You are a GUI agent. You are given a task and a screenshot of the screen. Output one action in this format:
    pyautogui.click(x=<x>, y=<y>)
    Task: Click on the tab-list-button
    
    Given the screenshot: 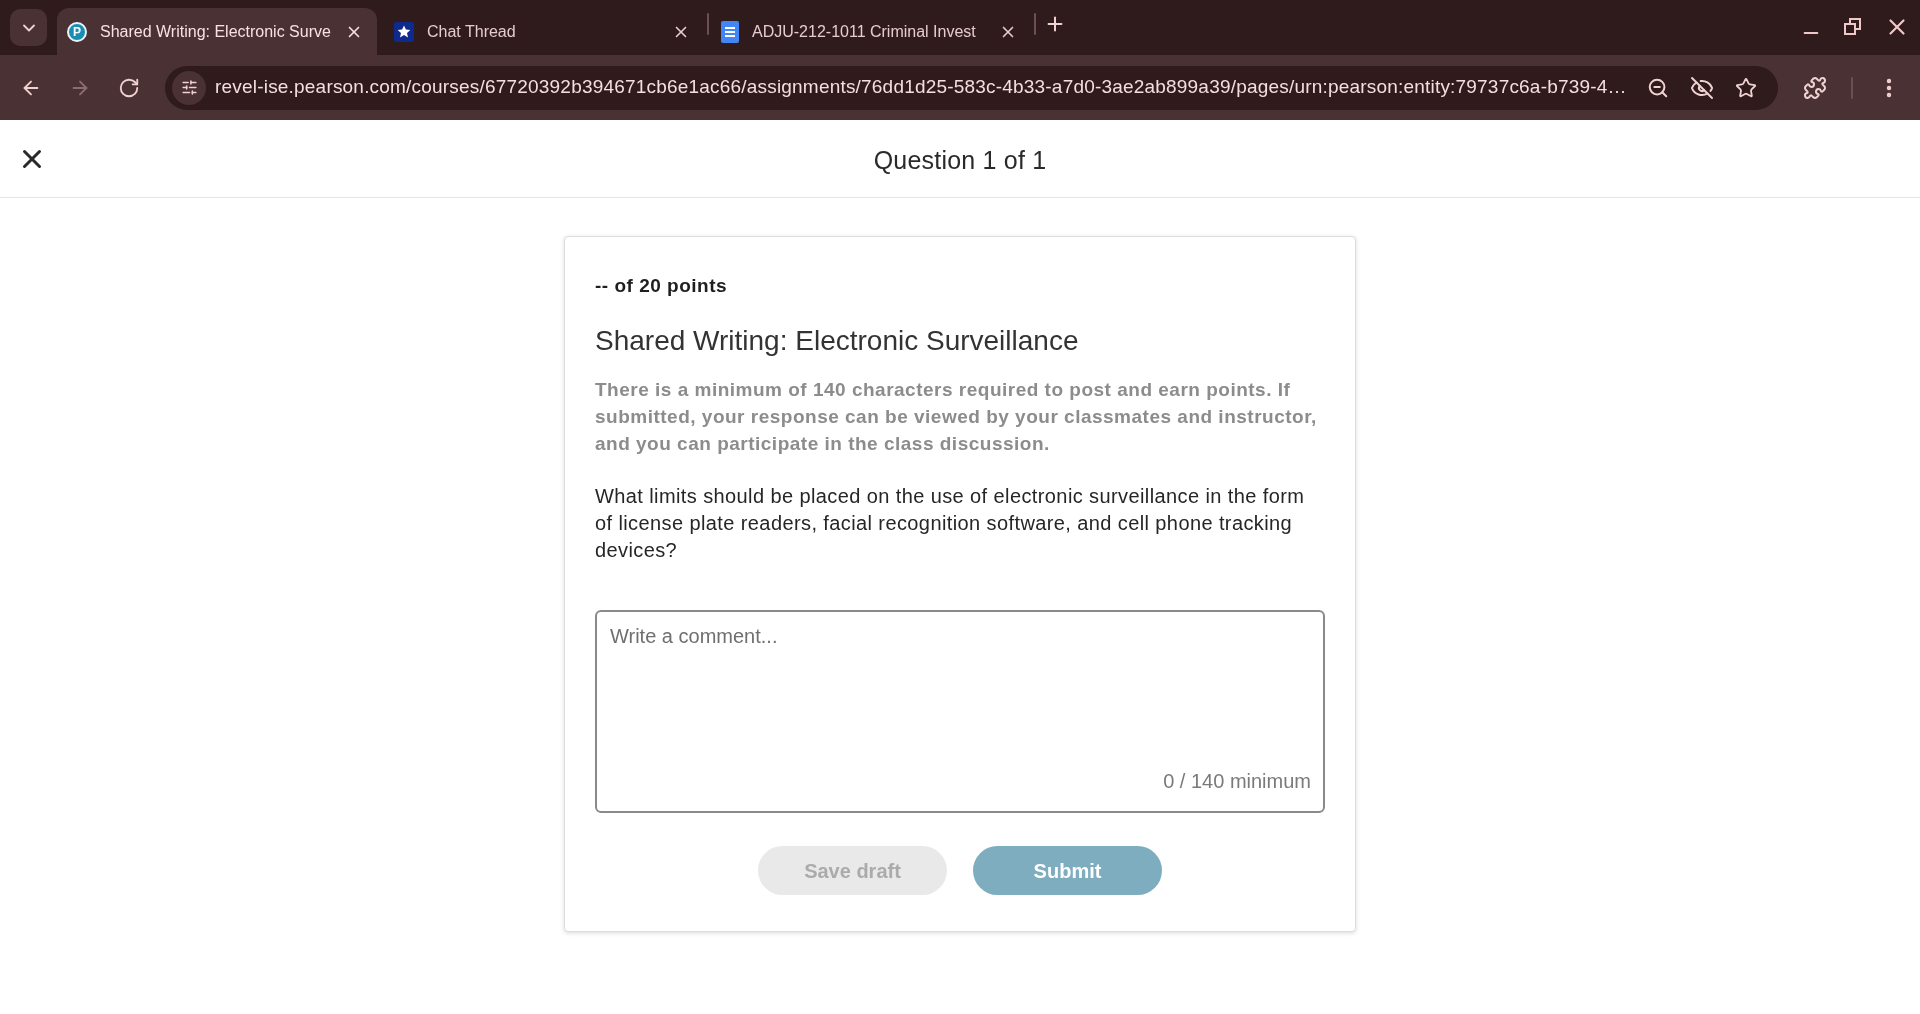 What is the action you would take?
    pyautogui.click(x=28, y=27)
    